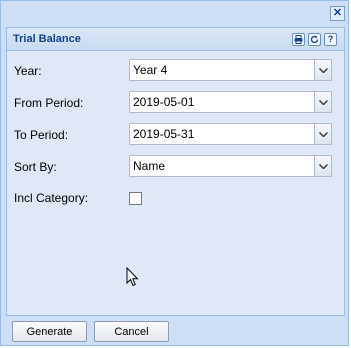 The width and height of the screenshot is (351, 348). Describe the element at coordinates (230, 134) in the screenshot. I see `to-period-combo: 2019-05-31` at that location.